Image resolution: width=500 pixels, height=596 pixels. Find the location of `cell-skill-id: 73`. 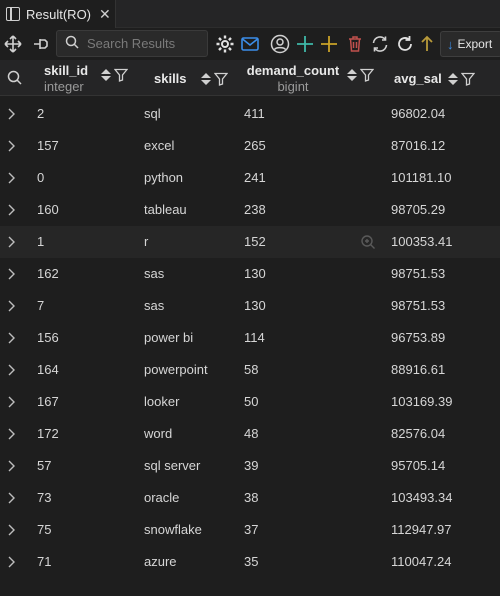

cell-skill-id: 73 is located at coordinates (44, 498).